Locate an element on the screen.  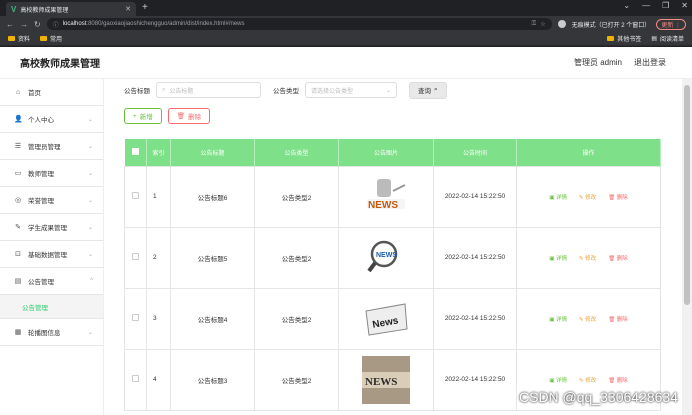
action-bar: + 新增 🗑 删除 is located at coordinates (397, 116).